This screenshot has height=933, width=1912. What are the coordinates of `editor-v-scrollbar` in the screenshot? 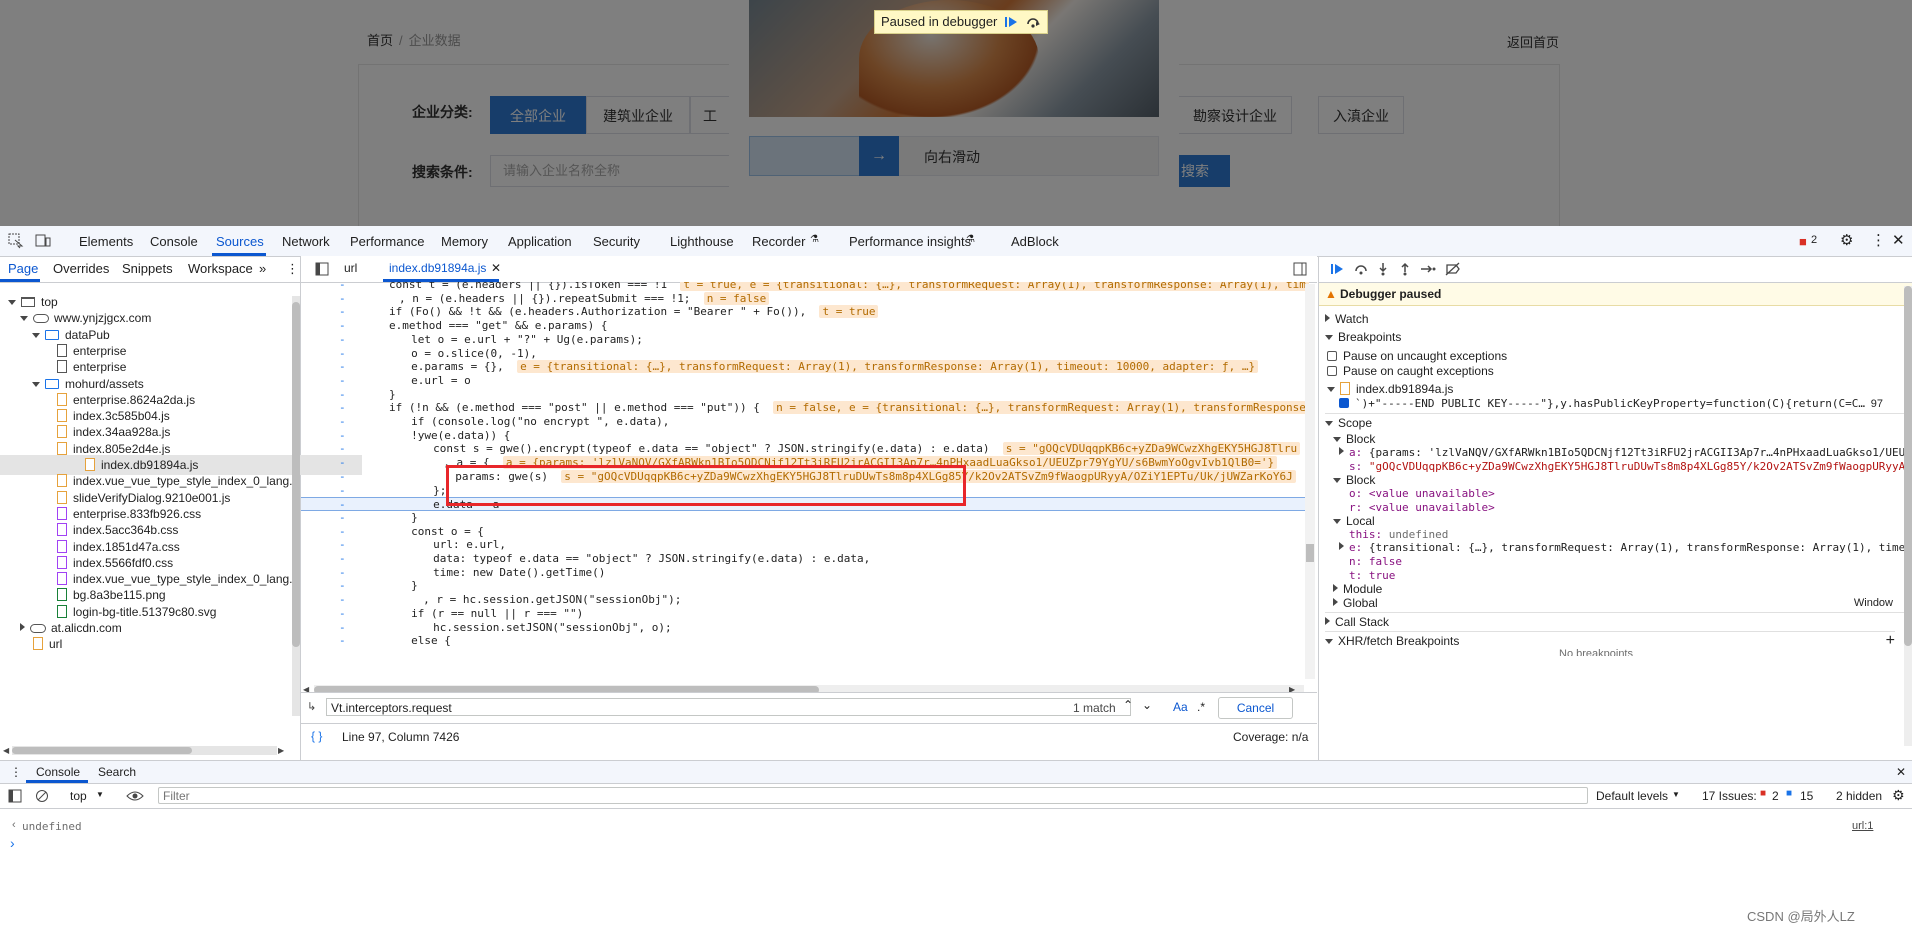 It's located at (1310, 481).